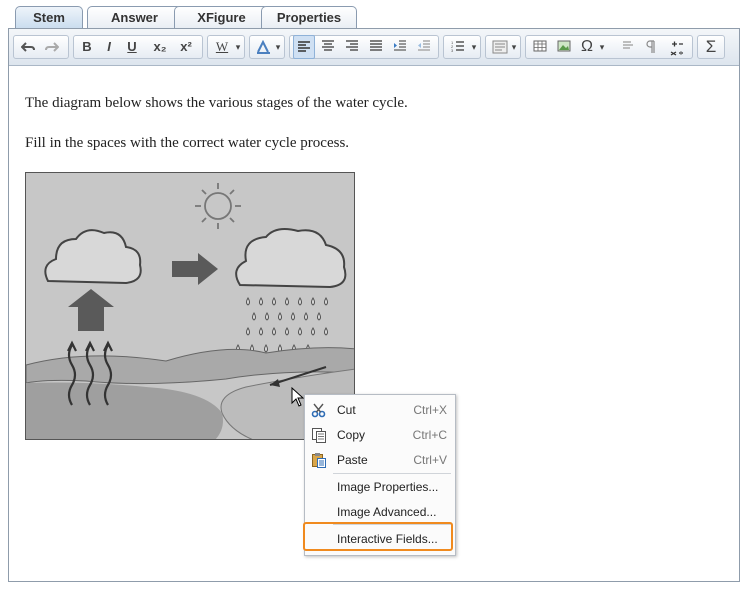 The height and width of the screenshot is (589, 749). I want to click on menu-separator, so click(392, 473).